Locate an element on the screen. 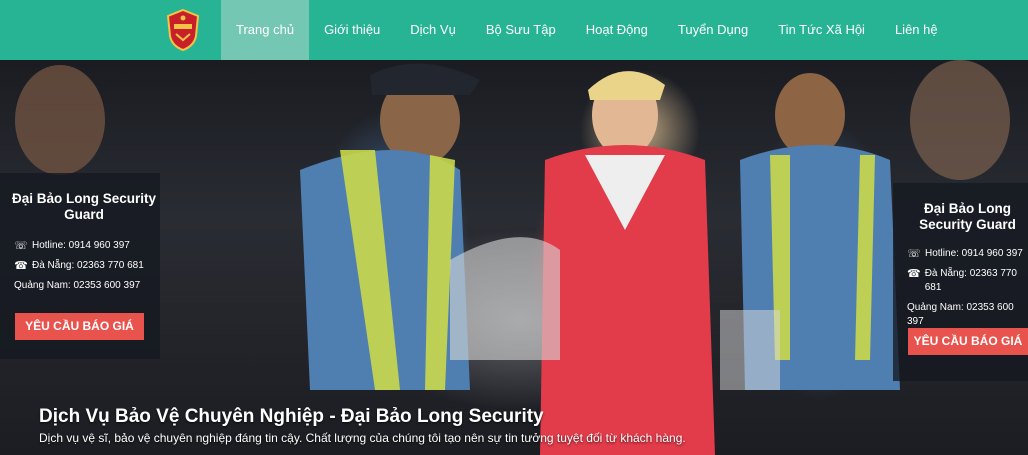 This screenshot has width=1028, height=455. shield-crest-icon is located at coordinates (183, 30).